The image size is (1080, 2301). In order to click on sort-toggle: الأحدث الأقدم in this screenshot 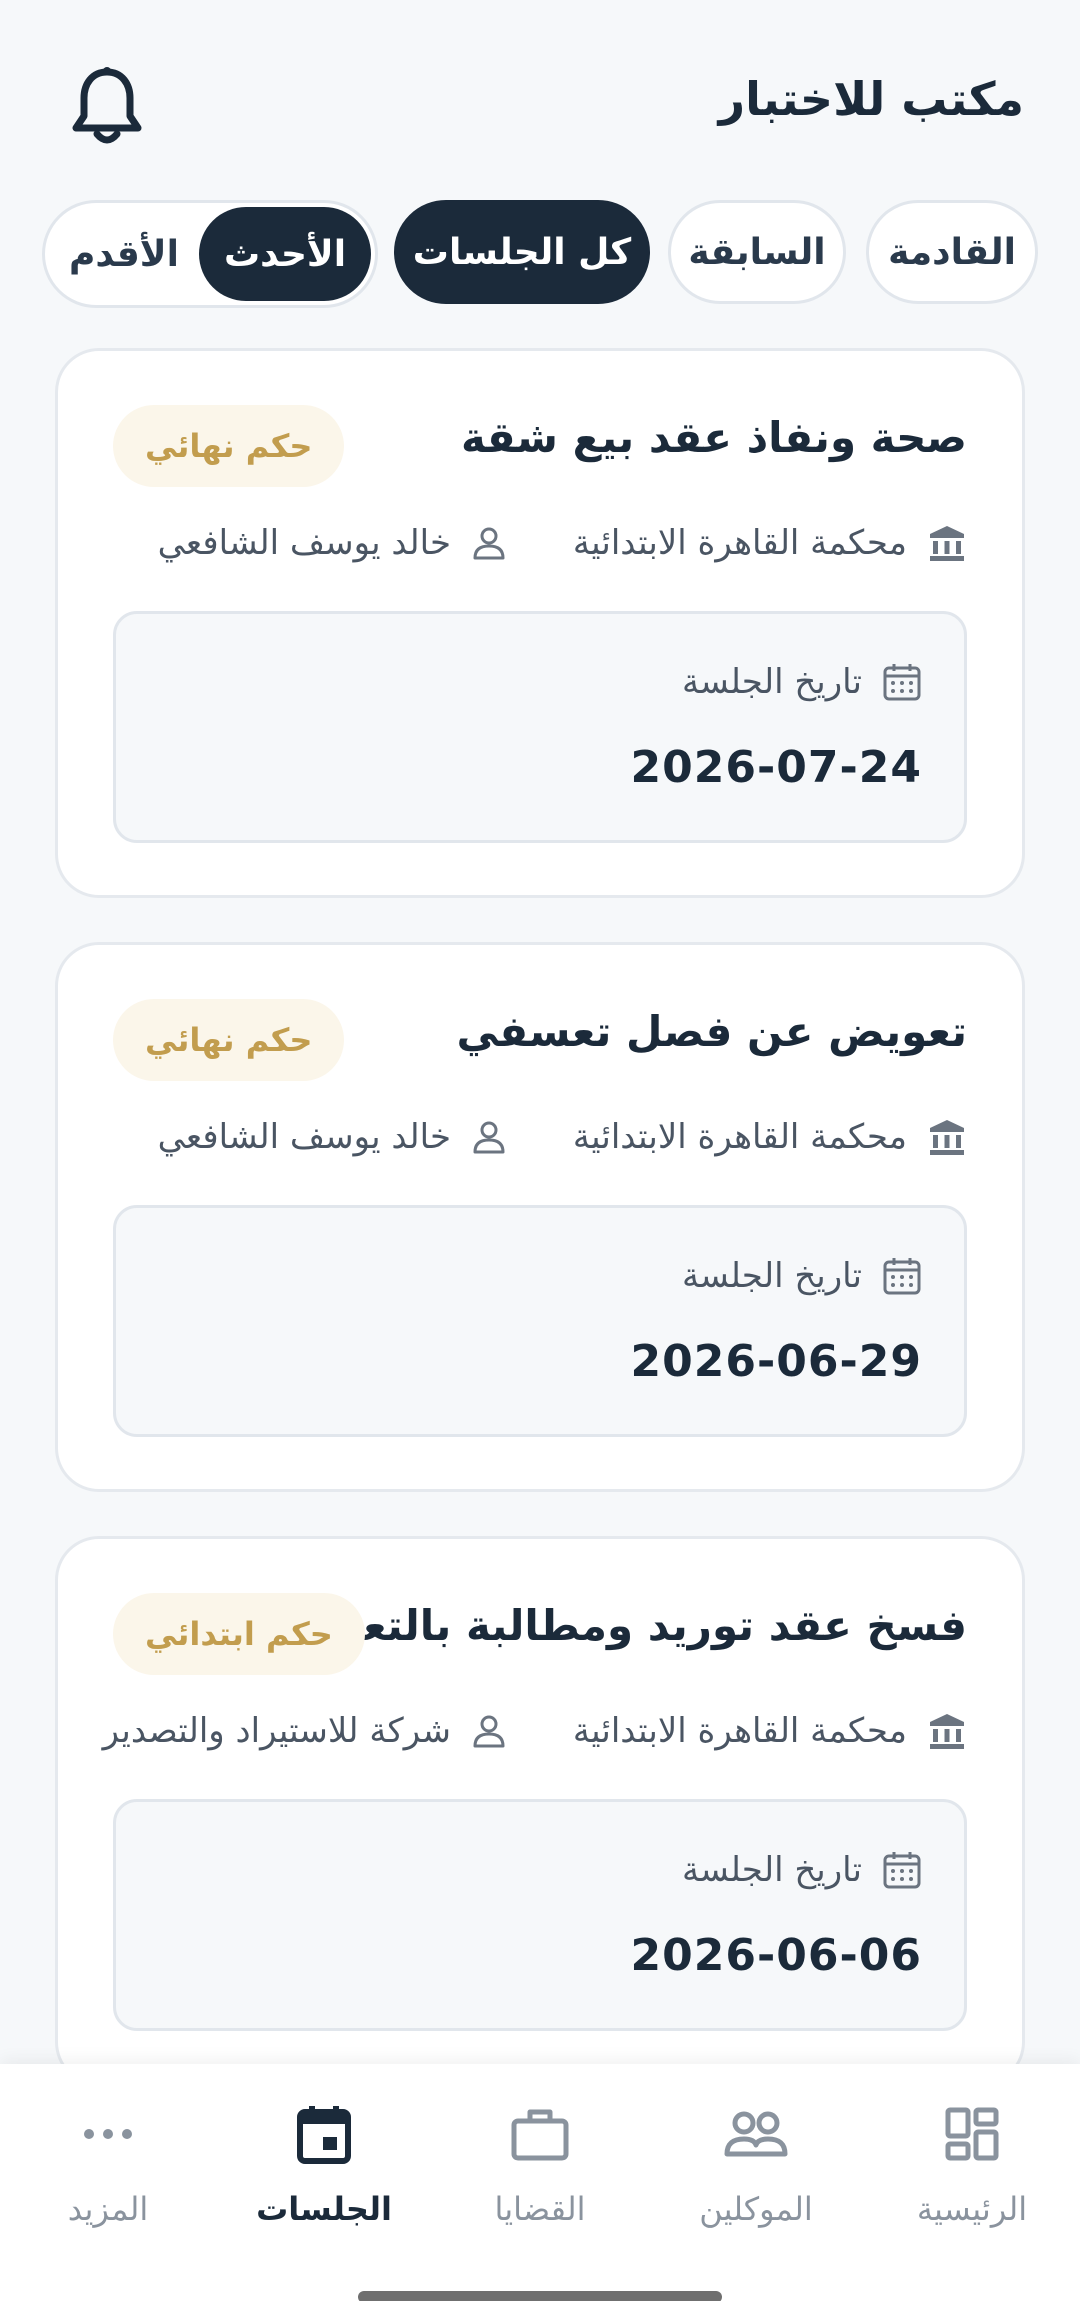, I will do `click(210, 254)`.